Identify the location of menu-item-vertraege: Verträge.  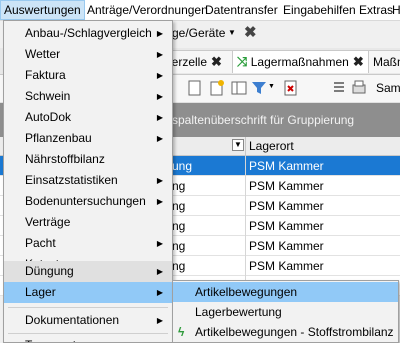
(88, 222).